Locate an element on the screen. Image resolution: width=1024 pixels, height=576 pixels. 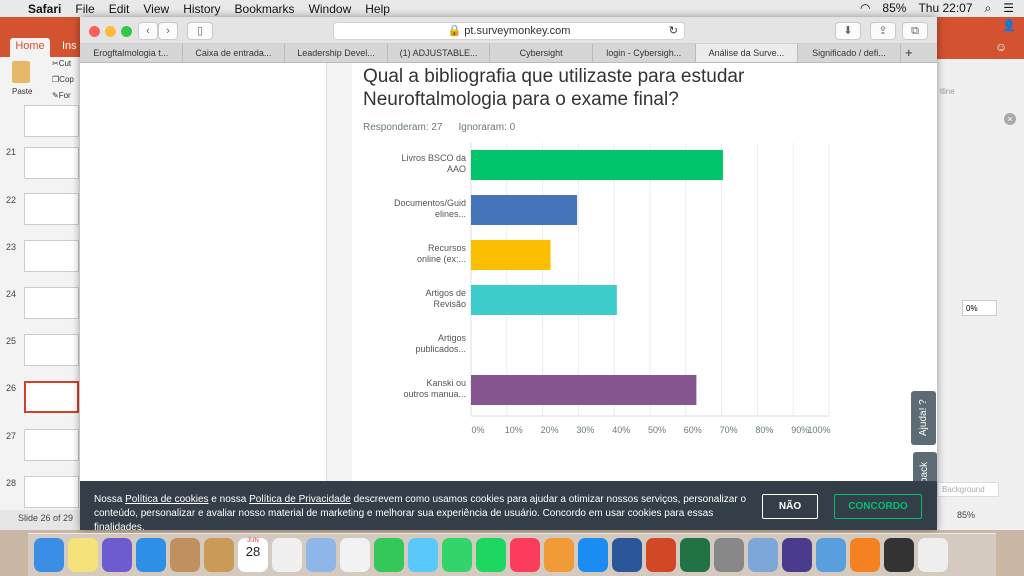
network-icon is located at coordinates (797, 555).